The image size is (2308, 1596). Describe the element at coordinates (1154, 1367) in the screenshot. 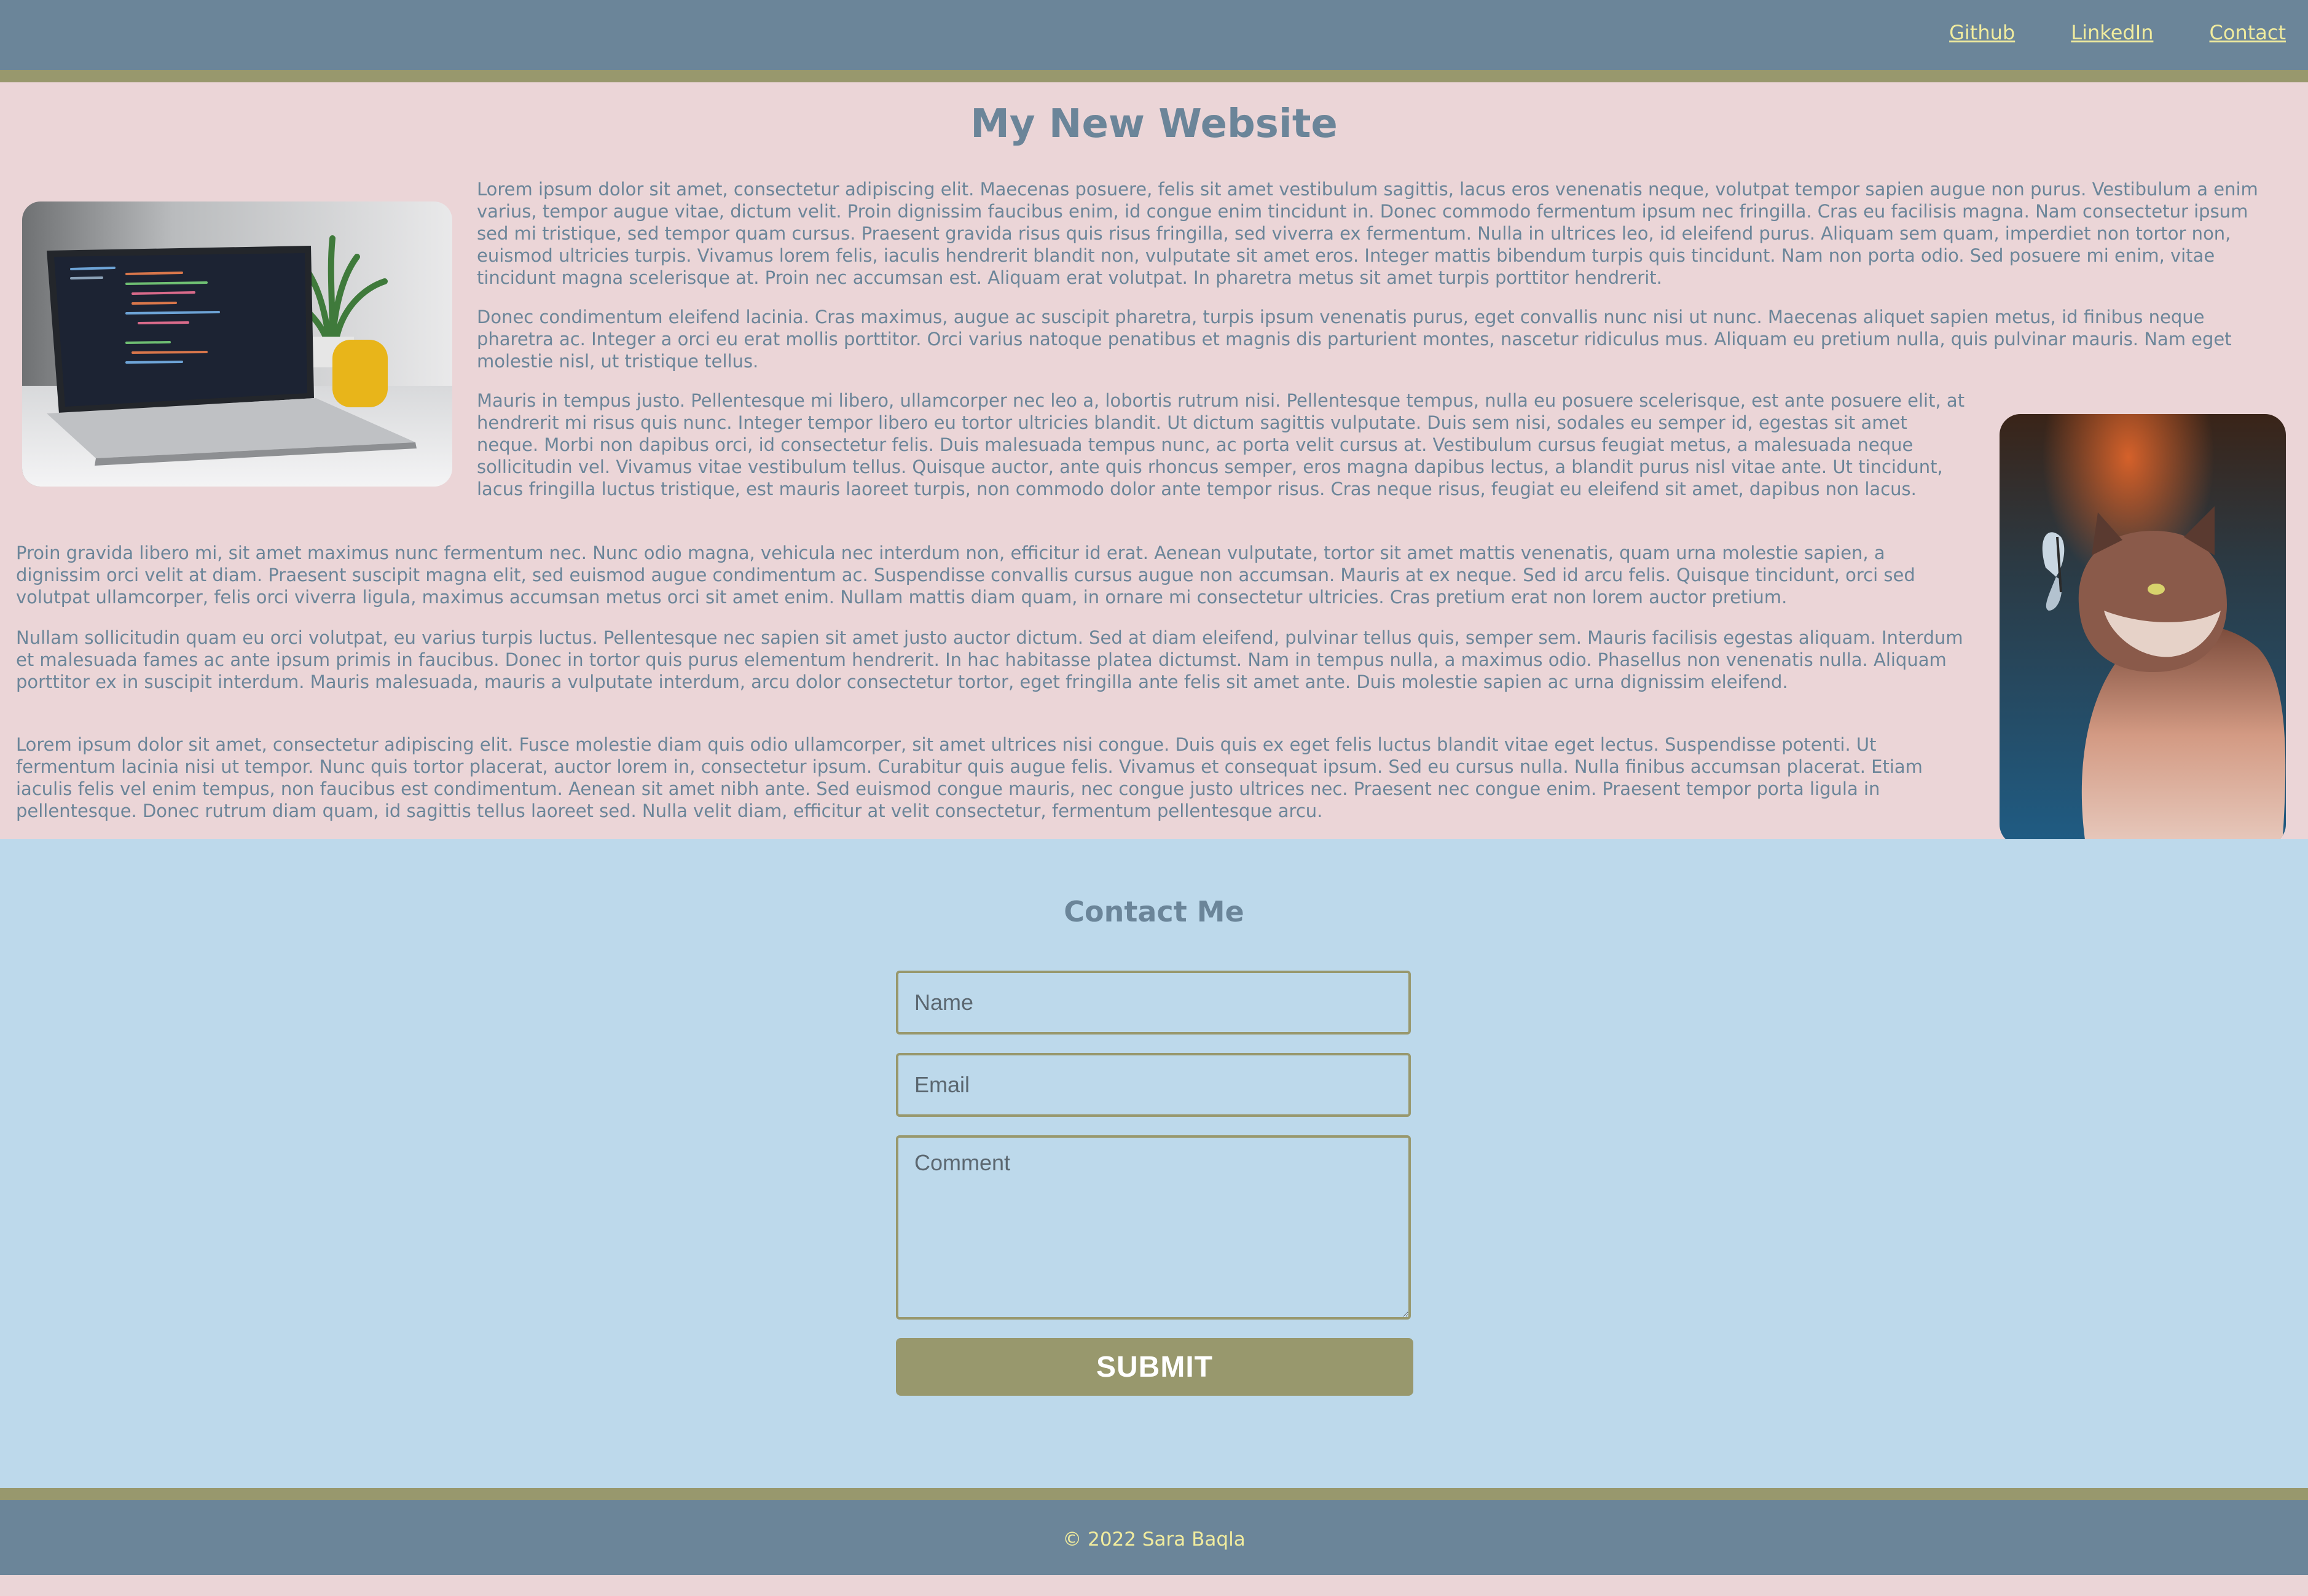

I see `submit-button: SUBMIT` at that location.